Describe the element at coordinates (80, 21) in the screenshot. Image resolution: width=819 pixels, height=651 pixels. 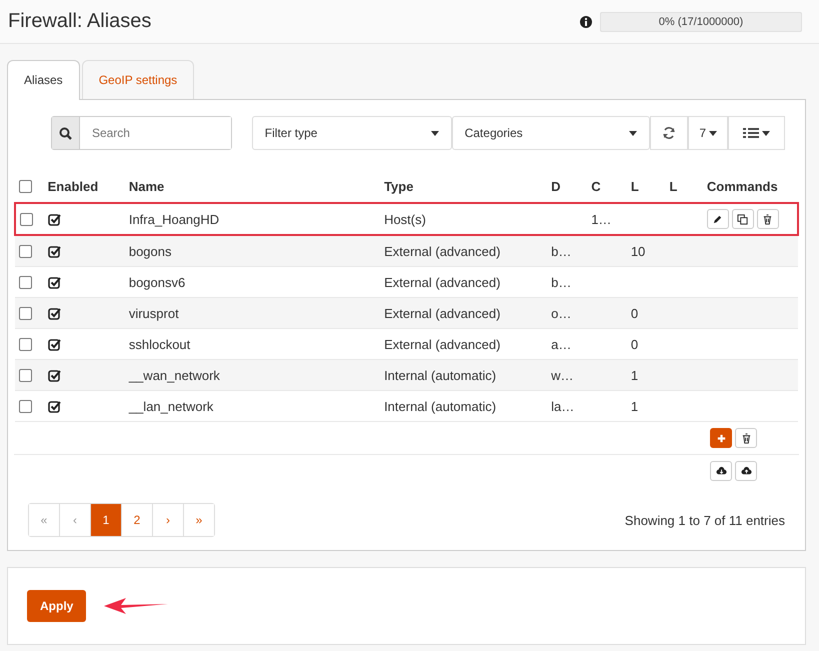
I see `page-title: Firewall: Aliases` at that location.